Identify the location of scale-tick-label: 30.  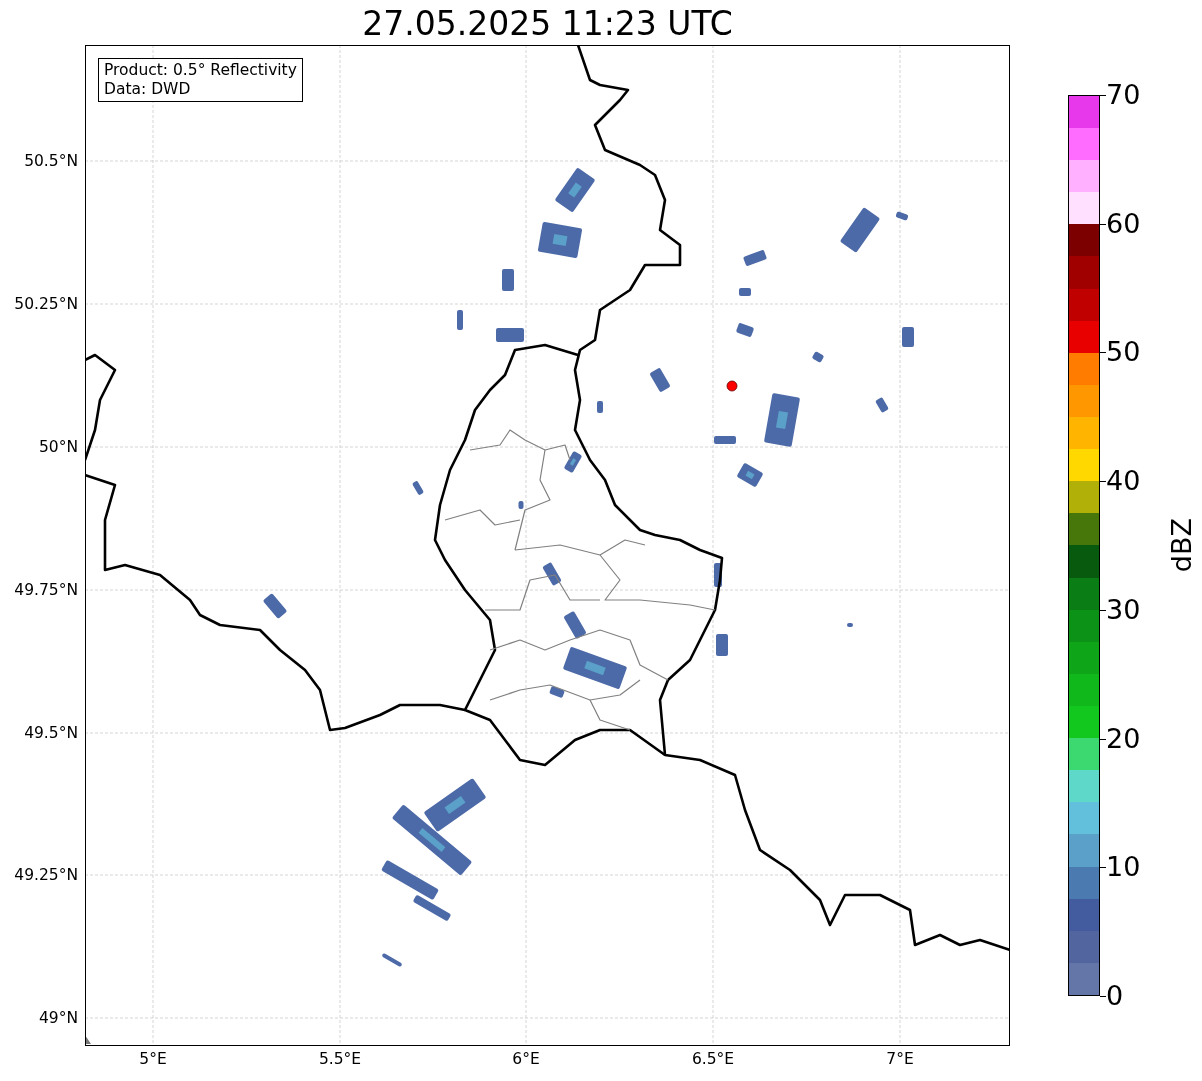
(1123, 609).